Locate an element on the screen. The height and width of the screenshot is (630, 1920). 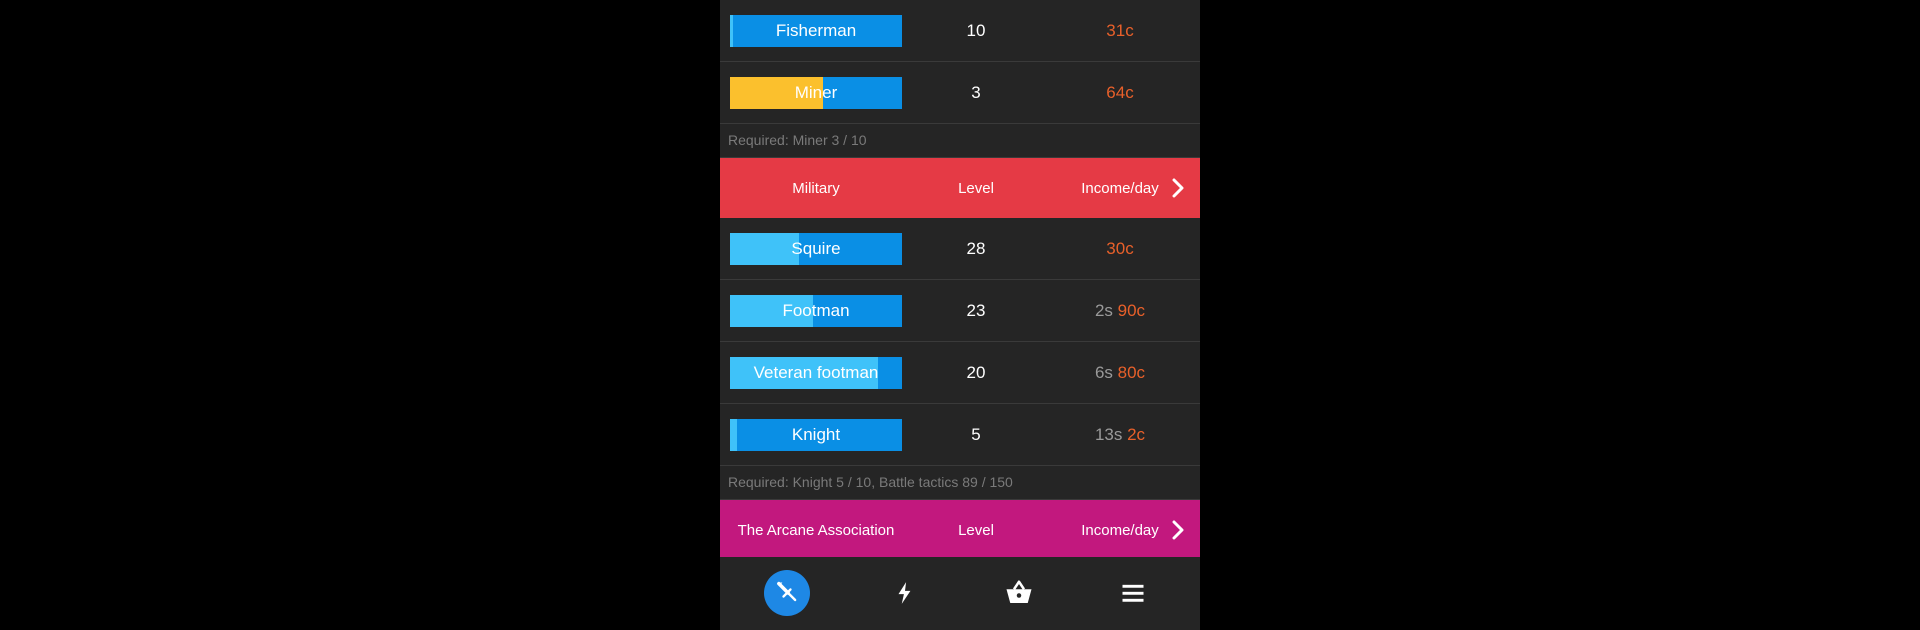
job-name: Miner is located at coordinates (816, 92).